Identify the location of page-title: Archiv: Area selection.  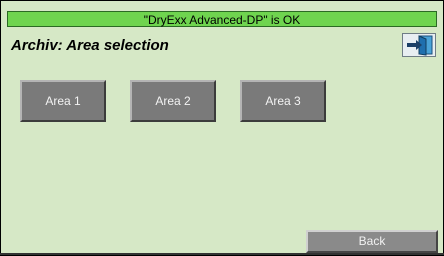
(90, 45).